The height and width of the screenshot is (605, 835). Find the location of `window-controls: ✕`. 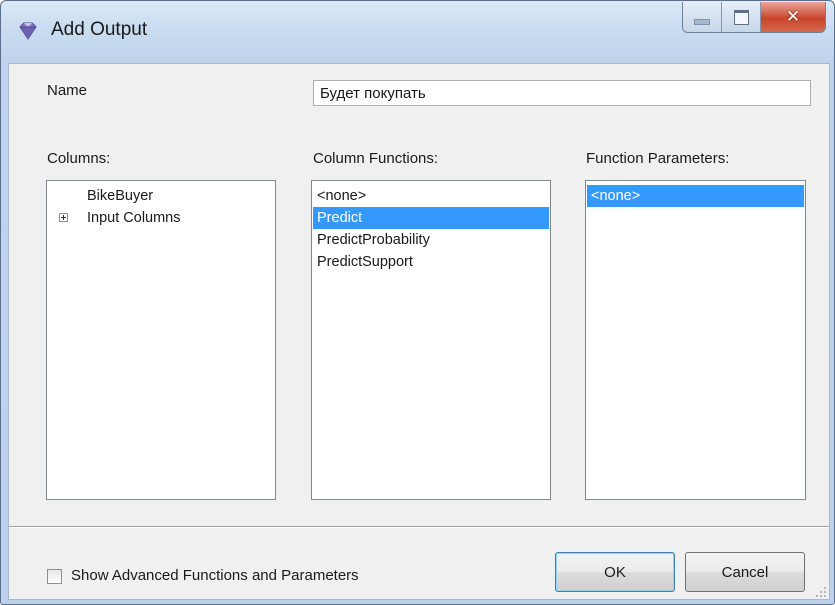

window-controls: ✕ is located at coordinates (754, 17).